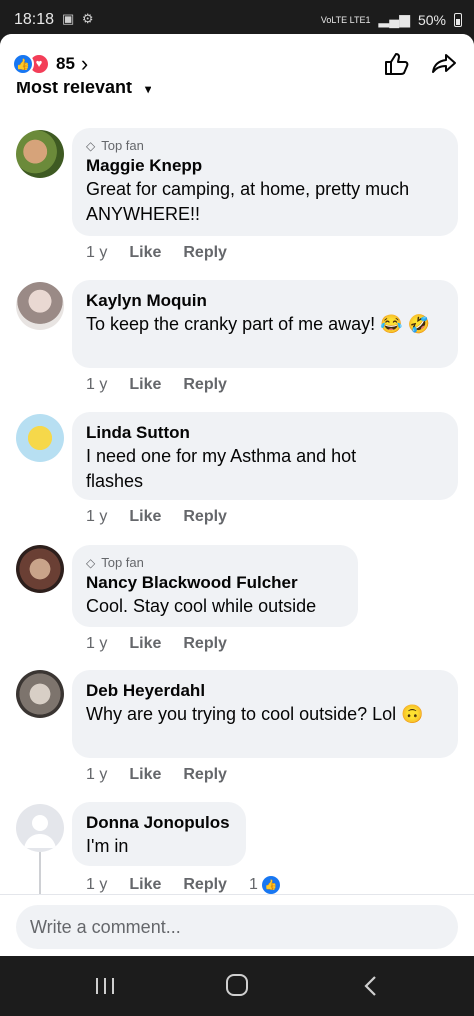  What do you see at coordinates (258, 324) in the screenshot?
I see `comment-text: To keep the cranky part of me away! 😂 🤣` at bounding box center [258, 324].